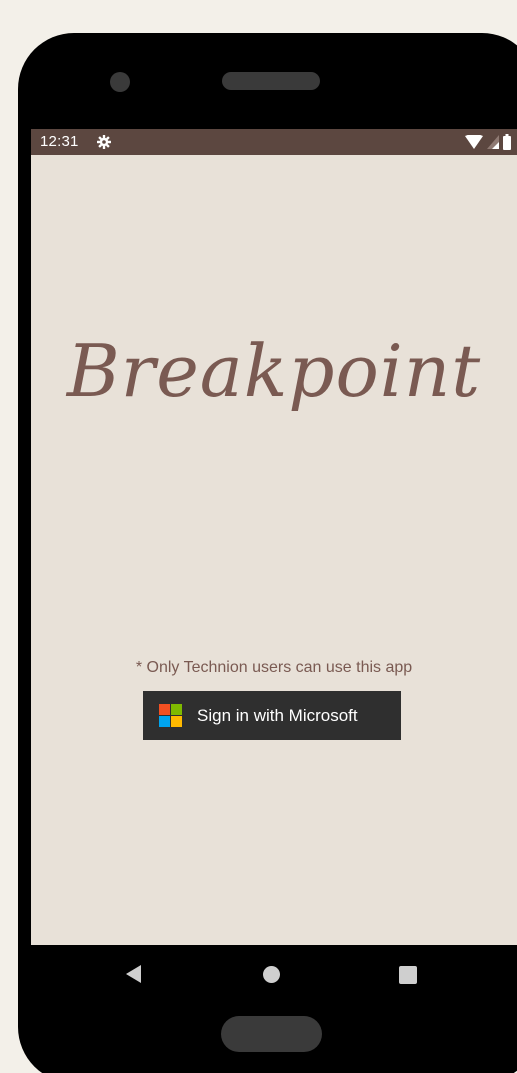 This screenshot has width=517, height=1073. Describe the element at coordinates (104, 142) in the screenshot. I see `gear-icon` at that location.